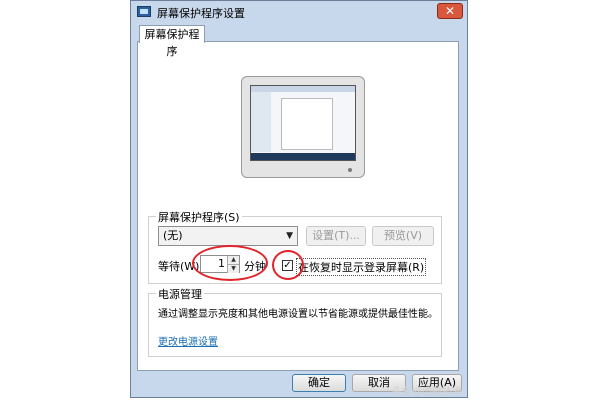 This screenshot has height=400, width=600. Describe the element at coordinates (319, 383) in the screenshot. I see `ok-button: 确定` at that location.